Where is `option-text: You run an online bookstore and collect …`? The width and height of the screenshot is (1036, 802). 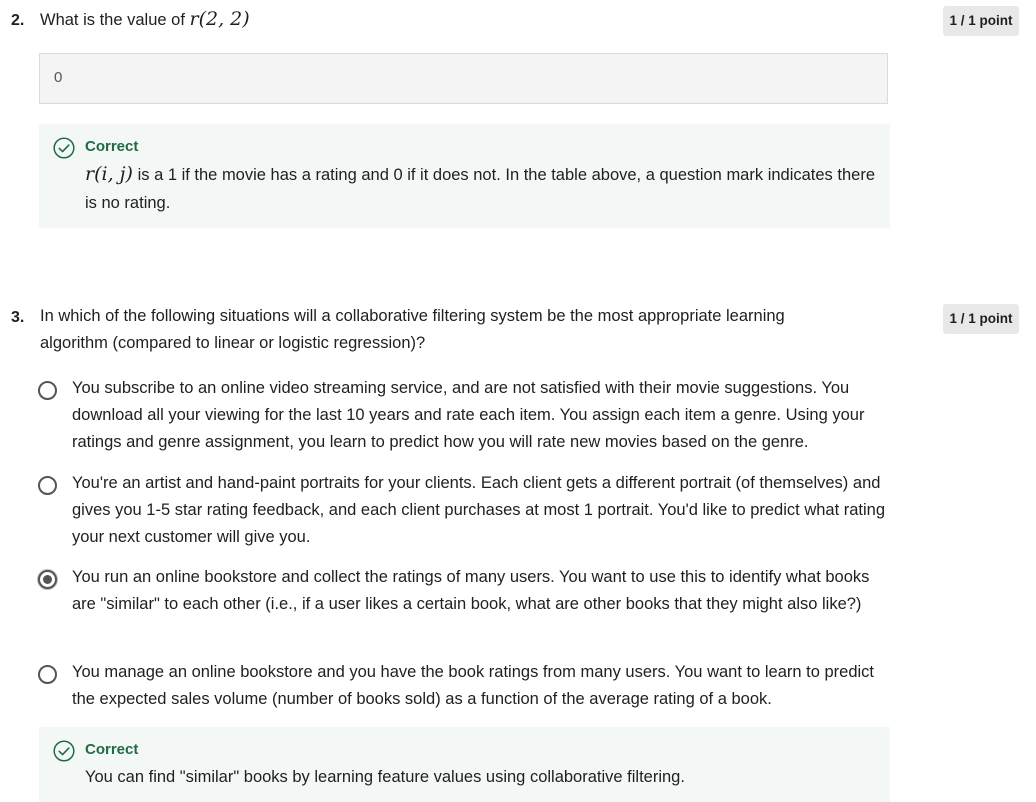
option-text: You run an online bookstore and collect … is located at coordinates (482, 591).